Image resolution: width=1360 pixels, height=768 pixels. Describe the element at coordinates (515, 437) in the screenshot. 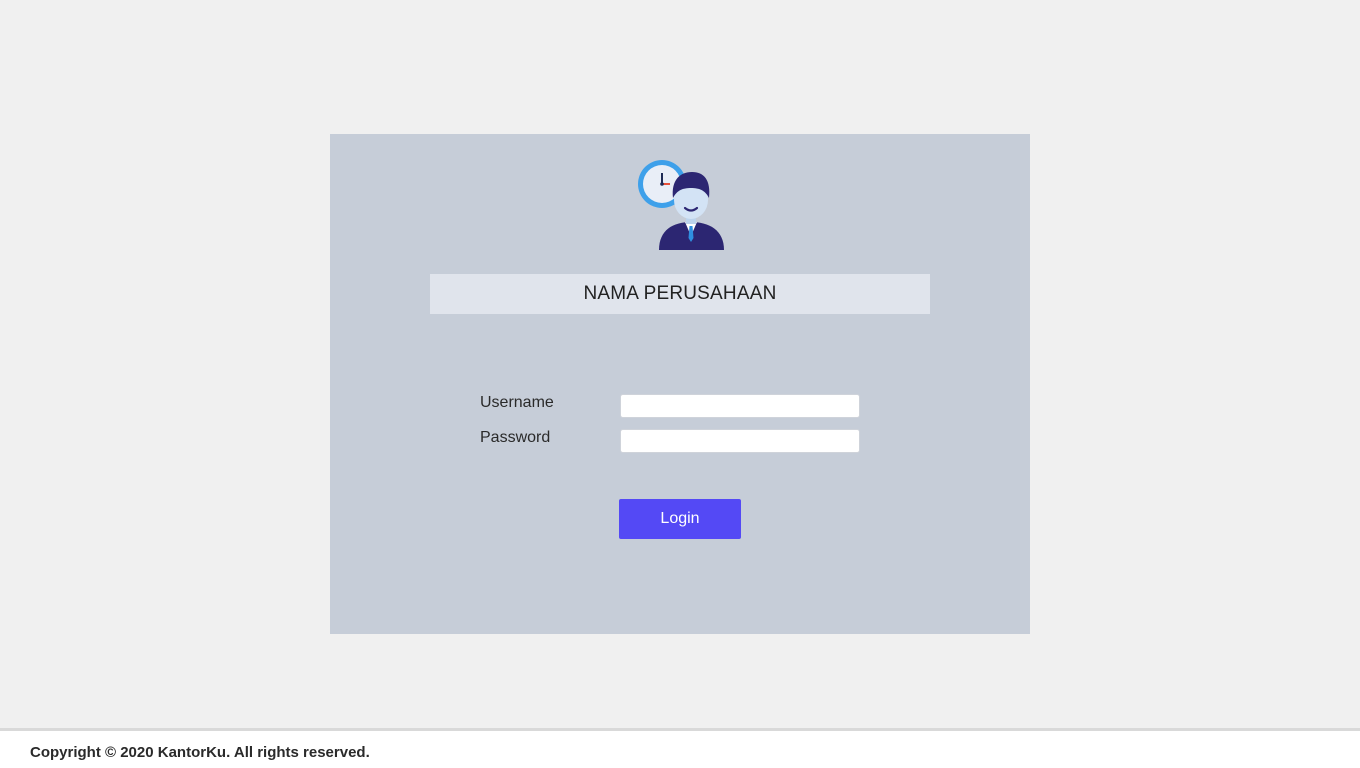

I see `password-label: Password` at that location.